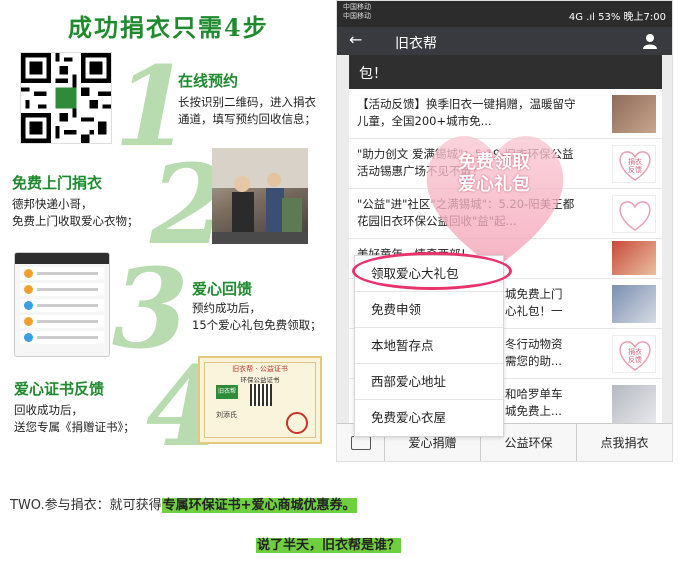 The image size is (688, 563). I want to click on menu-item-free-apply: 免费申领, so click(429, 310).